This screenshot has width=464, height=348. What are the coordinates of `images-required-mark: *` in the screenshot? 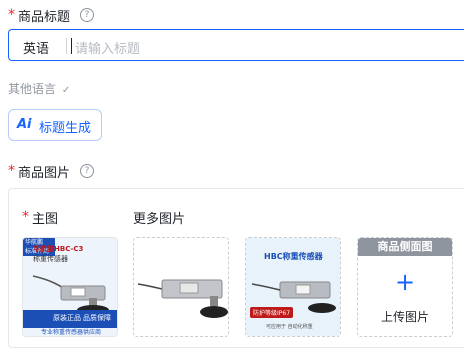 It's located at (11, 171).